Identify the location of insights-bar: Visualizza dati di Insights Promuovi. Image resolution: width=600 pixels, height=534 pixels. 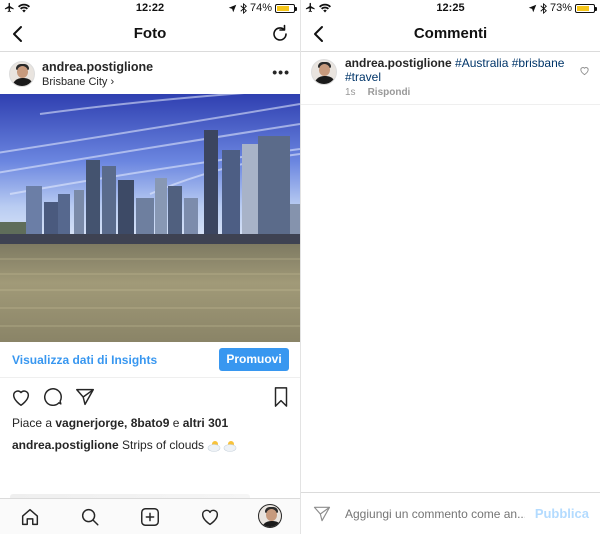
(150, 360).